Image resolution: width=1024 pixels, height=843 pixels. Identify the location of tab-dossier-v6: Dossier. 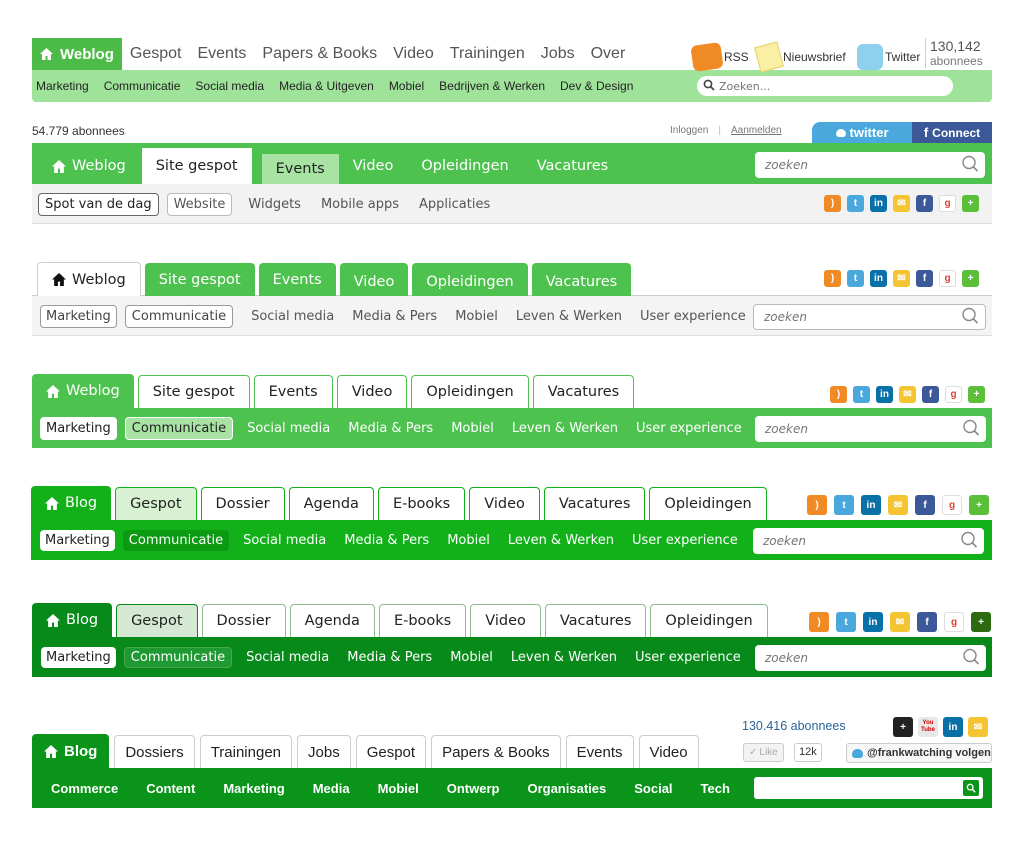
(243, 620).